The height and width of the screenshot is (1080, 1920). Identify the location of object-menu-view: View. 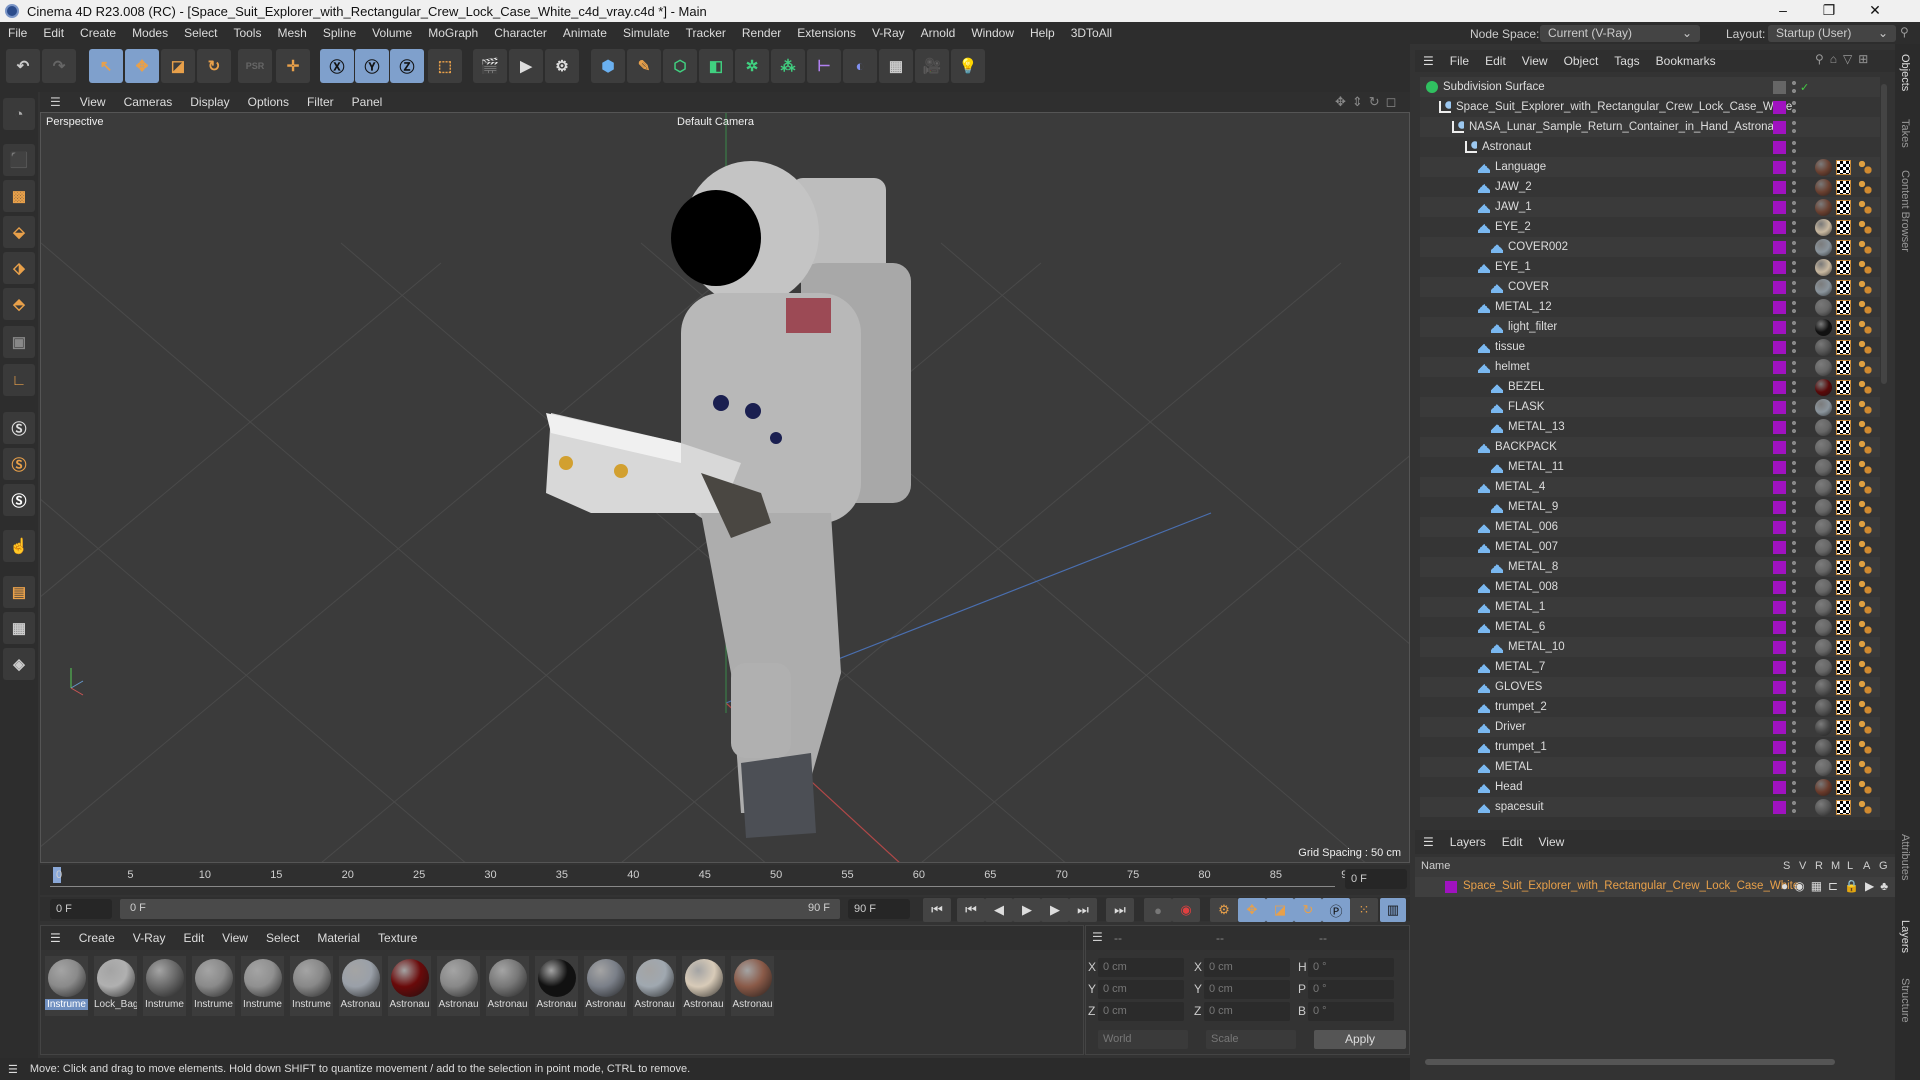
(1535, 61).